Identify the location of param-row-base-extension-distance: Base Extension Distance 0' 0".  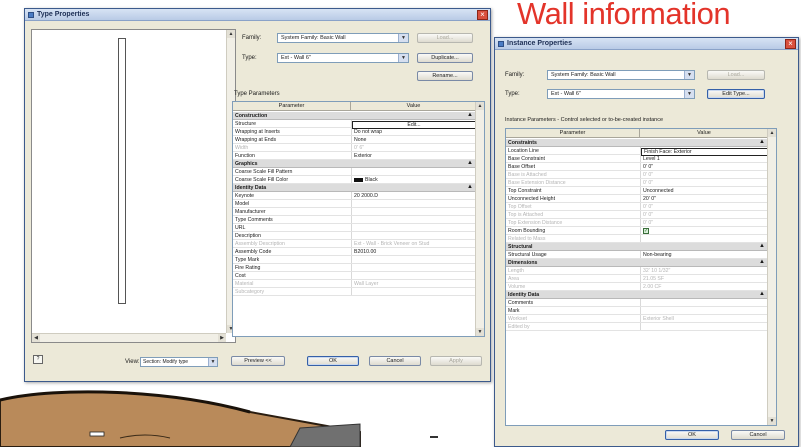
(637, 183).